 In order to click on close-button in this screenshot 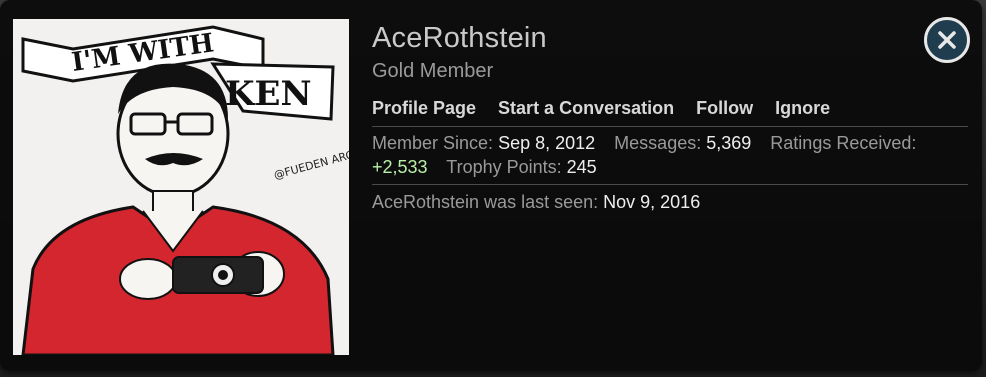, I will do `click(947, 40)`.